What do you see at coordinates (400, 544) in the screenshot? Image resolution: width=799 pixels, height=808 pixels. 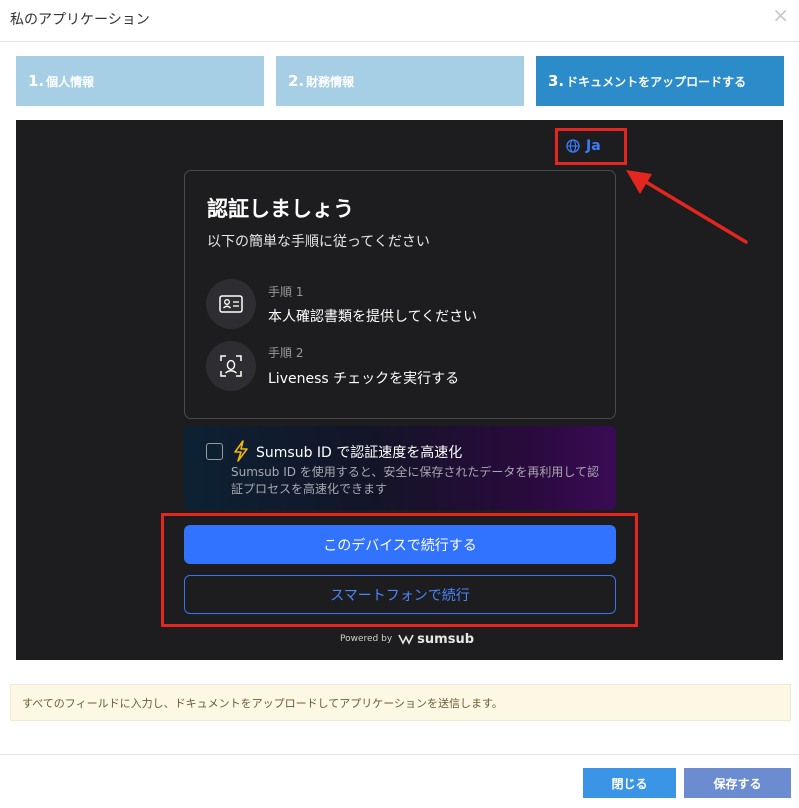 I see `continue-on-this-device-button: このデバイスで続行する` at bounding box center [400, 544].